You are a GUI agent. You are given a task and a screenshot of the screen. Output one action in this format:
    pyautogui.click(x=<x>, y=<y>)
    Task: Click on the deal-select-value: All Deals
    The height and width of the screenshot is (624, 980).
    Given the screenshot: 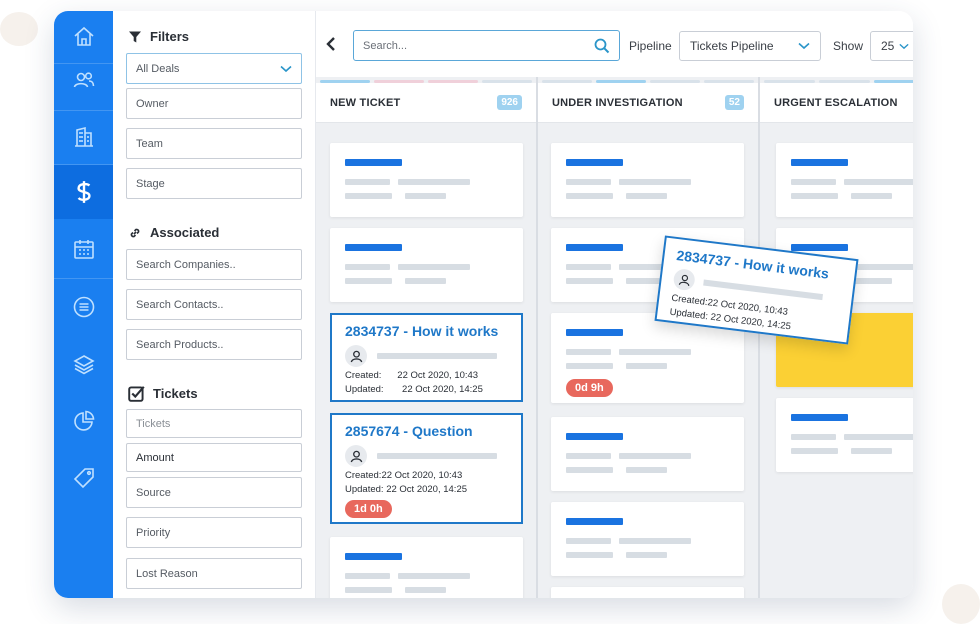 What is the action you would take?
    pyautogui.click(x=158, y=68)
    